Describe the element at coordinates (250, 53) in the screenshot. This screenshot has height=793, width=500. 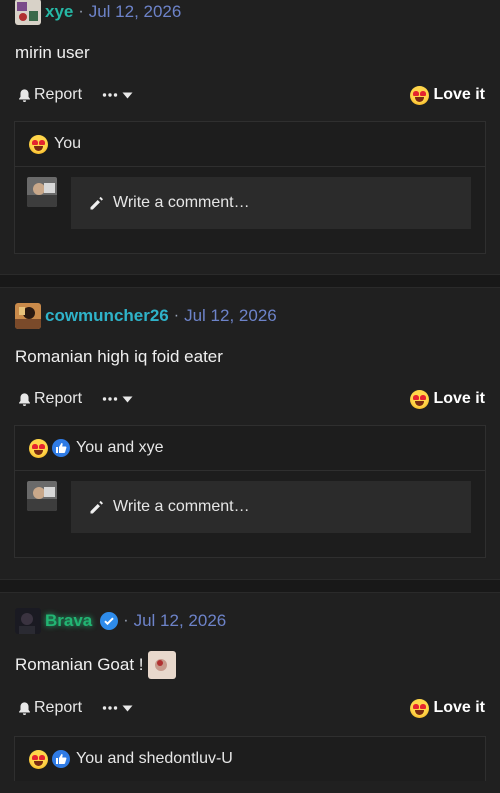
I see `post-text: mirin user` at that location.